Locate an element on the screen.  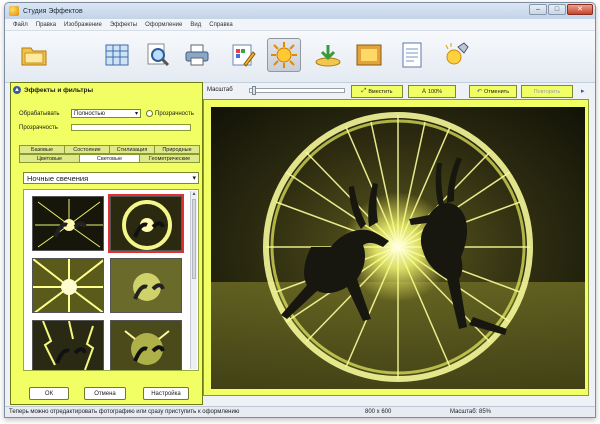
main-toolbar is located at coordinates (300, 57).